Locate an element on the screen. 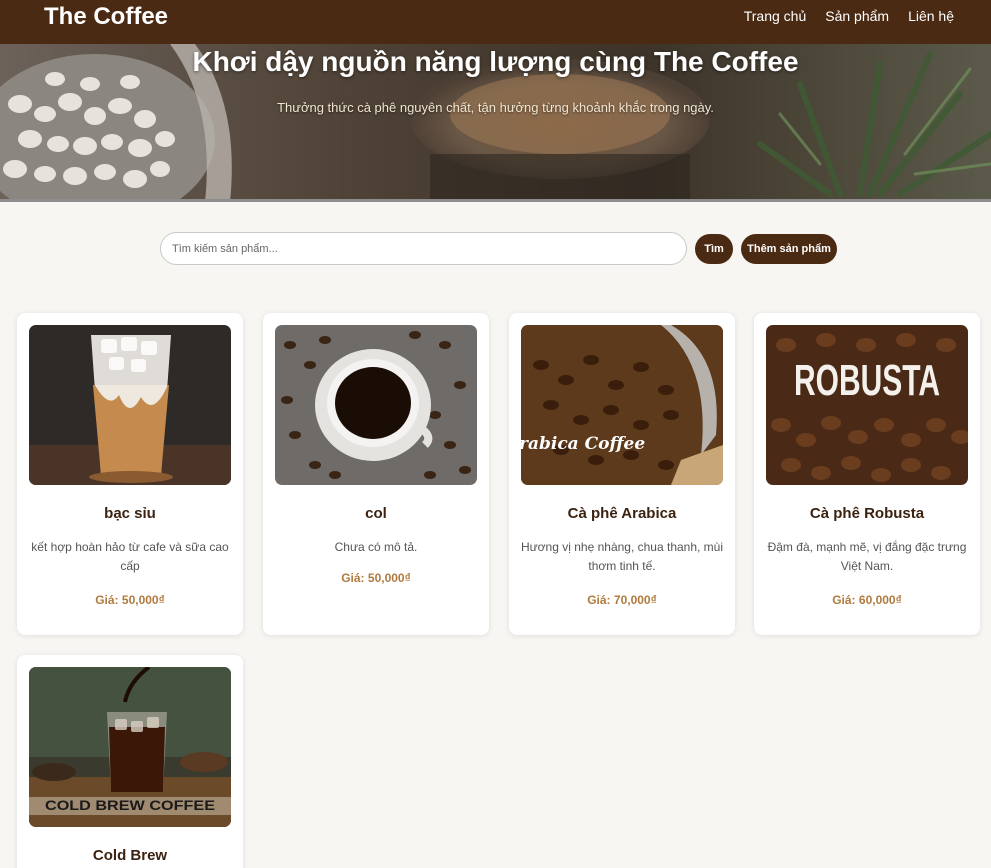 The image size is (991, 868). product-price: Giá: 60,000₫ is located at coordinates (867, 600).